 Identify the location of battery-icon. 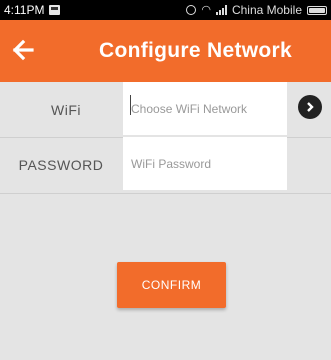
(317, 10).